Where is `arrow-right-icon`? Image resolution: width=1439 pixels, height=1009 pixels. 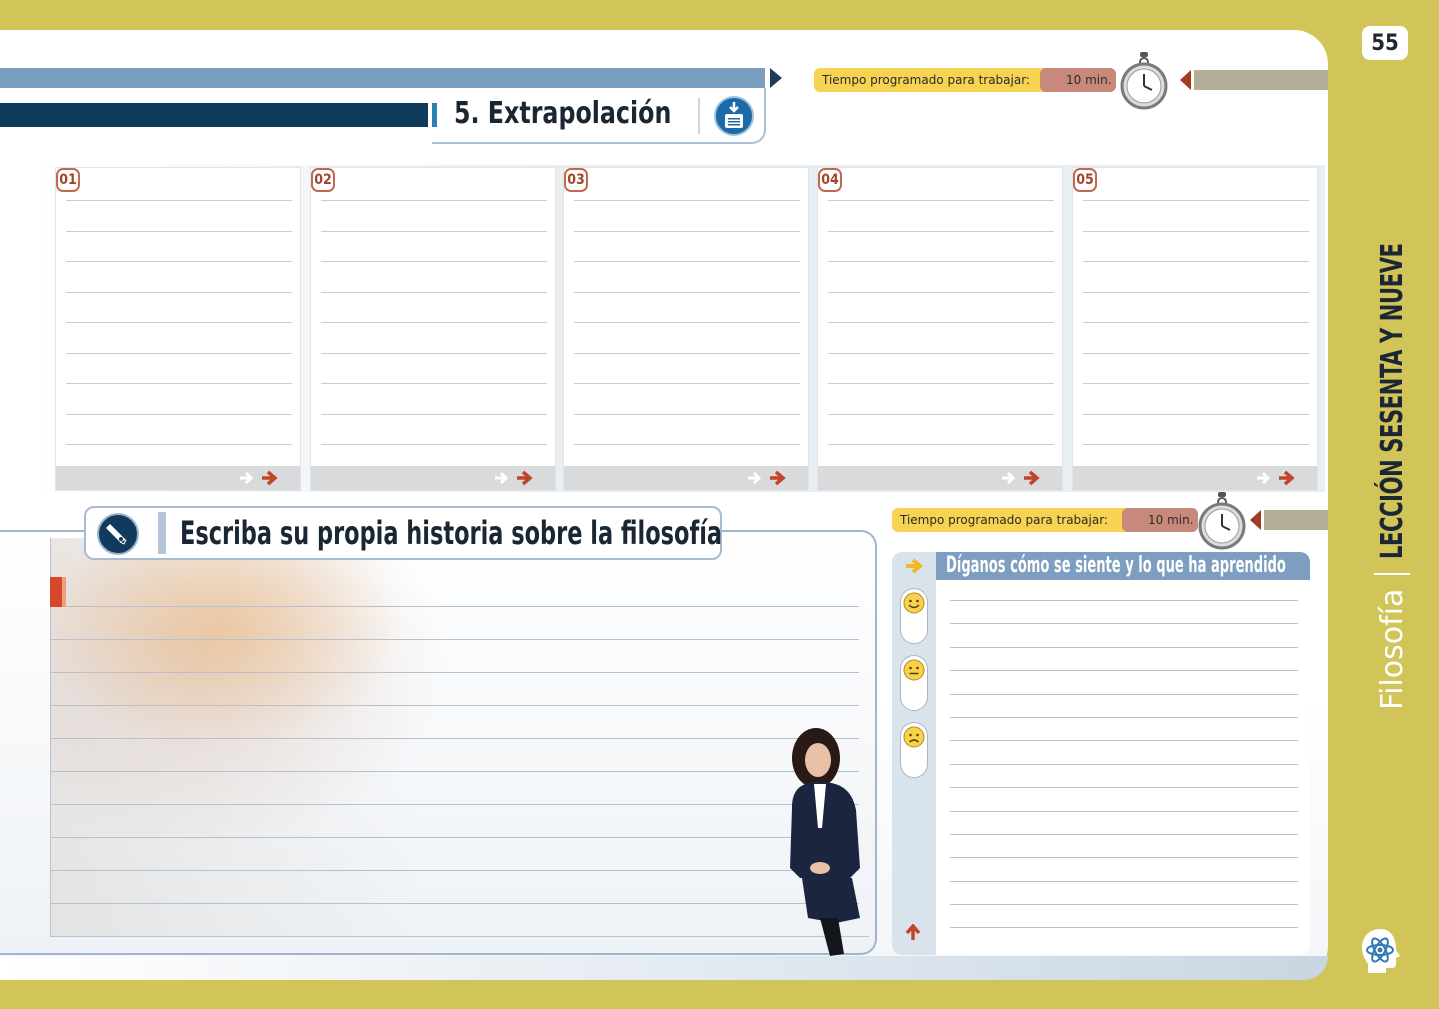 arrow-right-icon is located at coordinates (915, 566).